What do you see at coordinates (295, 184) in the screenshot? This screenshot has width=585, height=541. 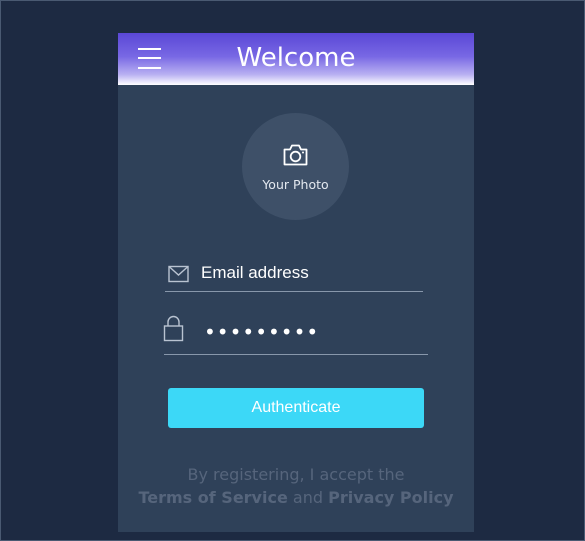 I see `photo-label: Your Photo` at bounding box center [295, 184].